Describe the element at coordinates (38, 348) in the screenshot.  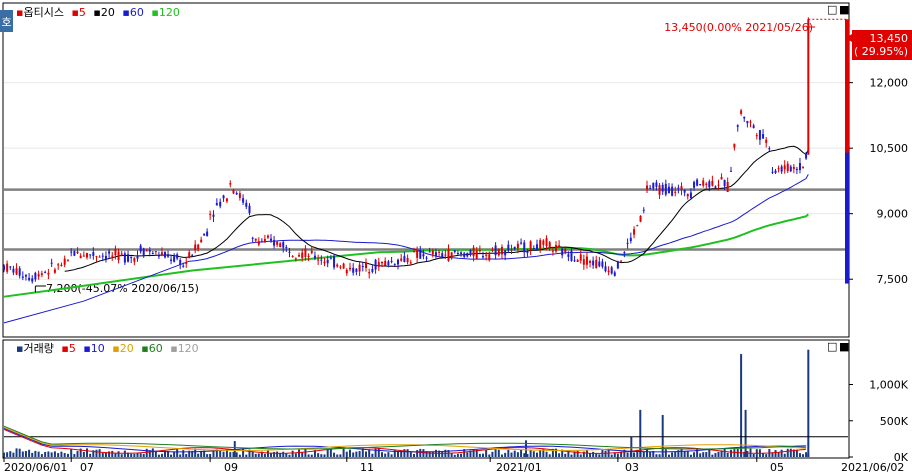
I see `volume-series-title: 거래량` at that location.